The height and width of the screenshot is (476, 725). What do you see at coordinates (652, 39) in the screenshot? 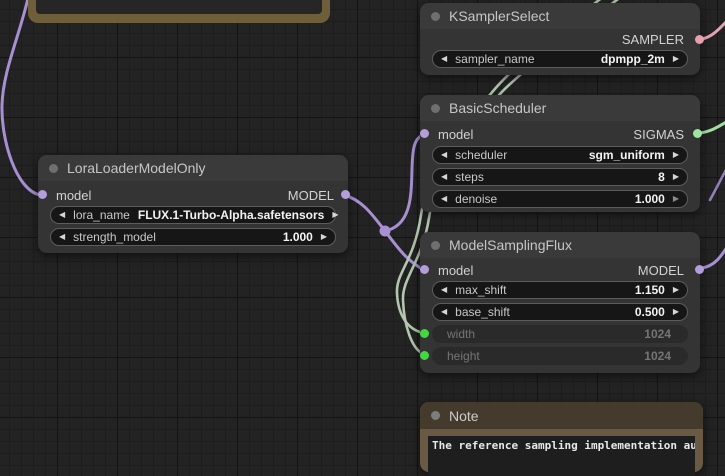
I see `output-label-sampler: SAMPLER` at bounding box center [652, 39].